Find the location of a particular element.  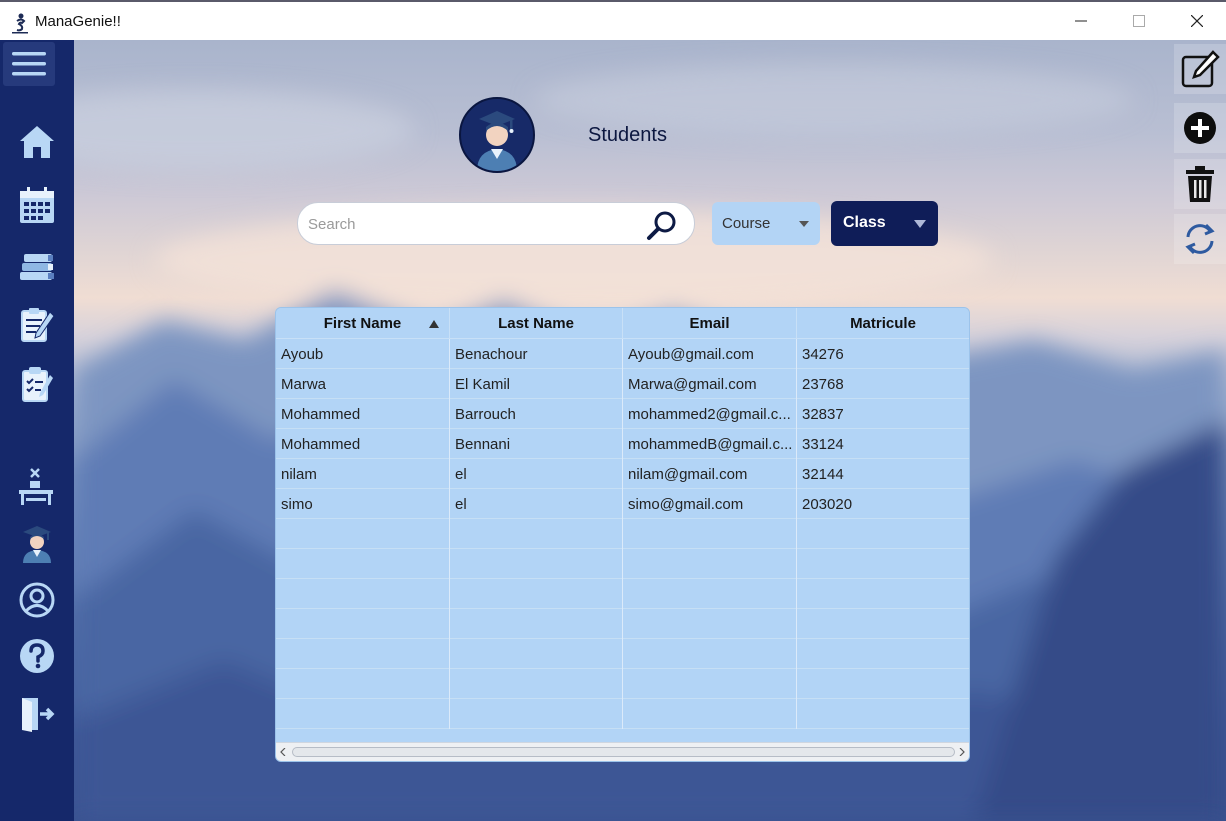

chevron-down-icon is located at coordinates (804, 224).